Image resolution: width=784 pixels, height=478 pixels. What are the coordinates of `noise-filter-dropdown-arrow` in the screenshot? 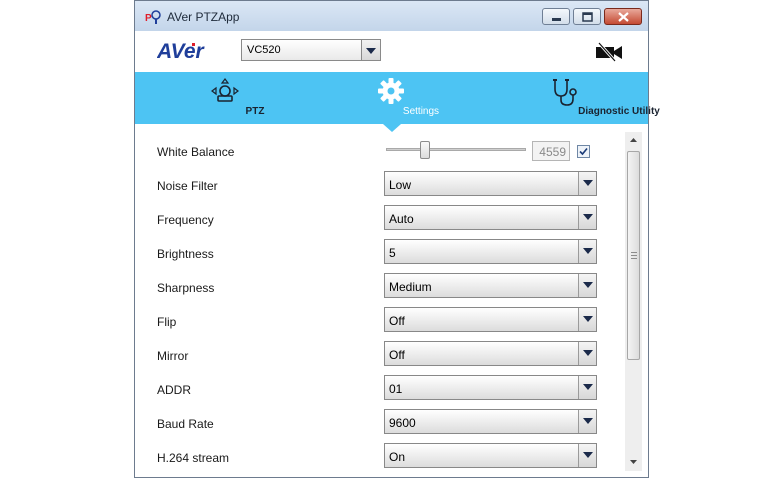 It's located at (587, 183).